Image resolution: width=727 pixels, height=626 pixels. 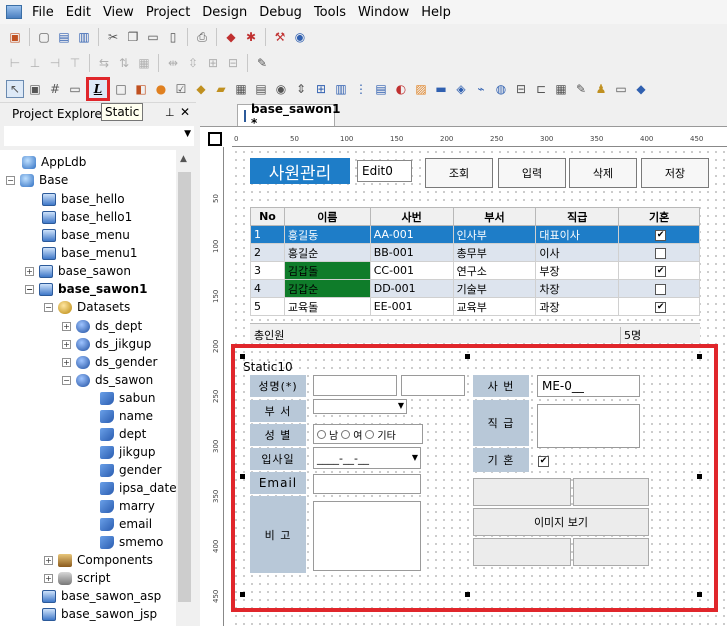 What do you see at coordinates (280, 37) in the screenshot?
I see `tools-icon: ⚒` at bounding box center [280, 37].